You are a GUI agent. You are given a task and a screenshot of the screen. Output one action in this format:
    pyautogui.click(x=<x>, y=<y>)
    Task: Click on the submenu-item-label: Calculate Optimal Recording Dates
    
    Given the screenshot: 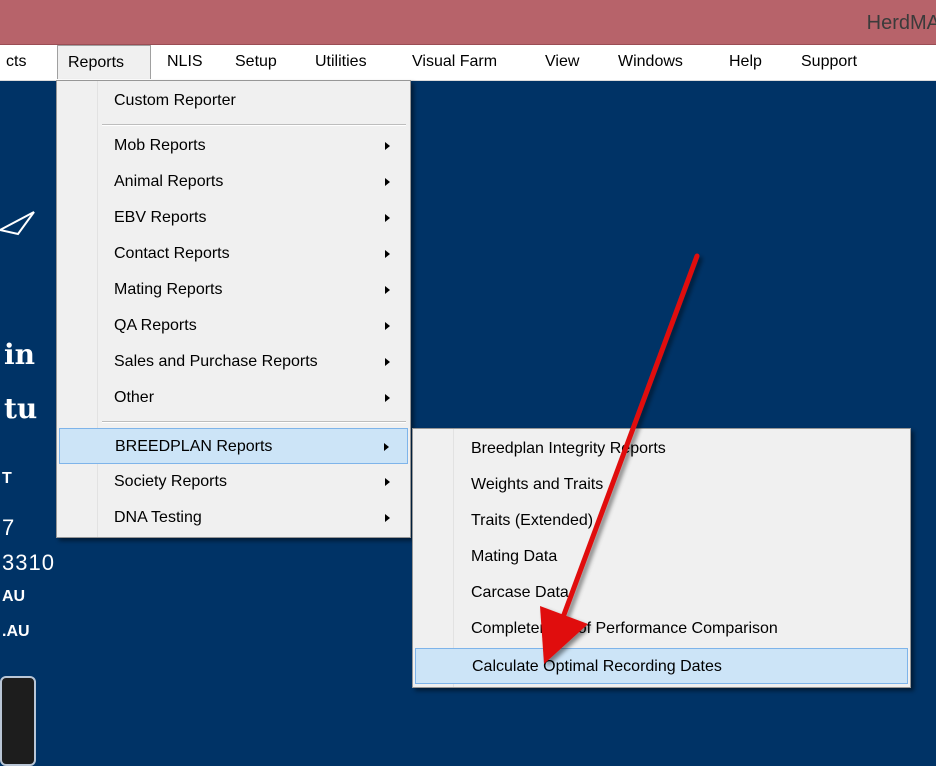 What is the action you would take?
    pyautogui.click(x=597, y=666)
    